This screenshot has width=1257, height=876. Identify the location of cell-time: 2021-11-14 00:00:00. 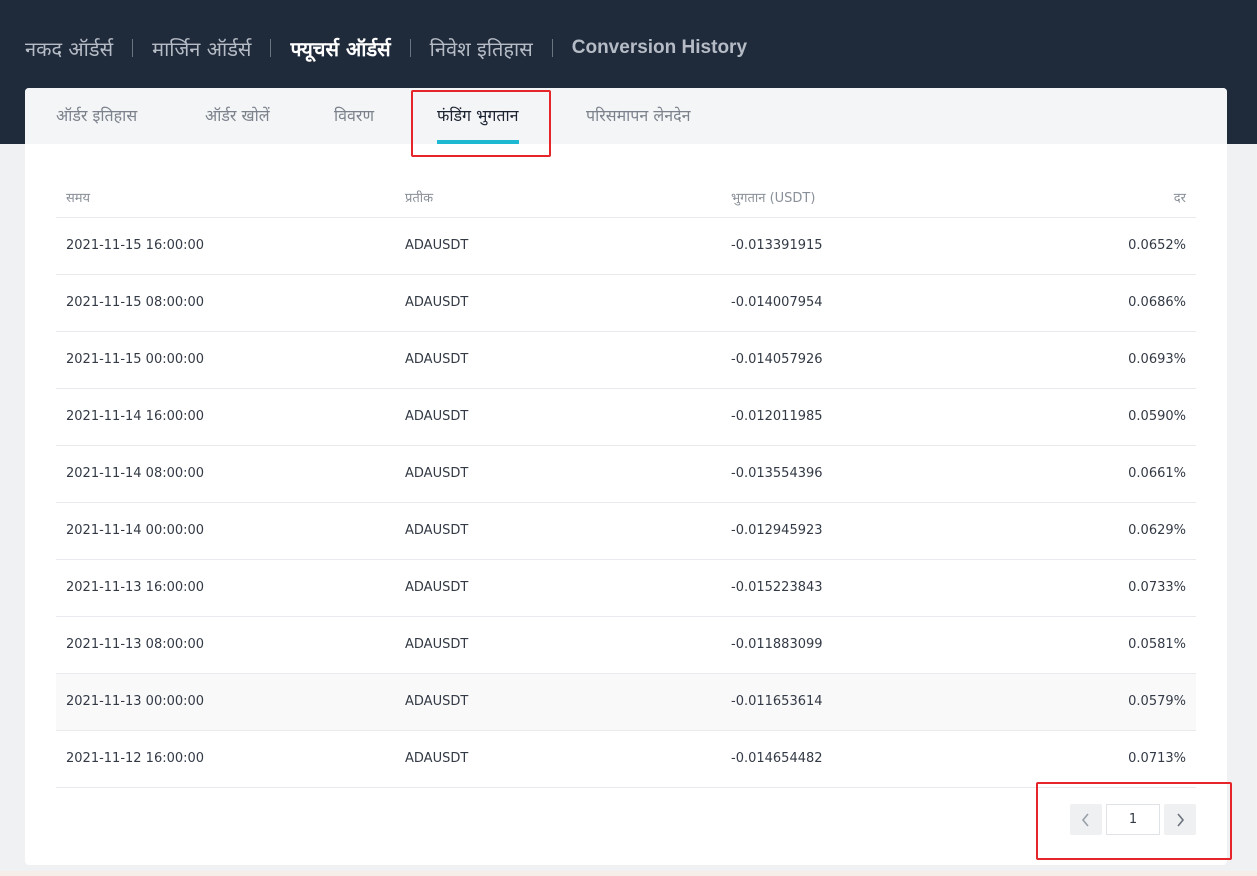
(135, 530).